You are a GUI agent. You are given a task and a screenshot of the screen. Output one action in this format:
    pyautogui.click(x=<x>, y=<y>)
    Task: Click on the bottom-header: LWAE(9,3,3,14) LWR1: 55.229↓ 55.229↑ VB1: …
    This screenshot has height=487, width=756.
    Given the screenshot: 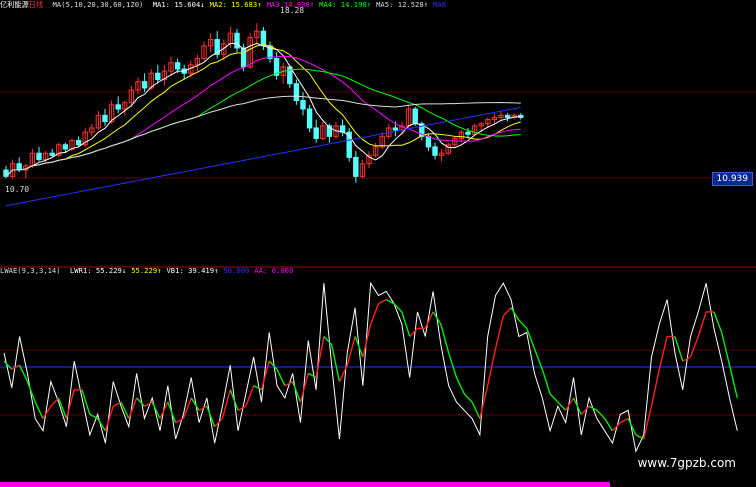 What is the action you would take?
    pyautogui.click(x=151, y=271)
    